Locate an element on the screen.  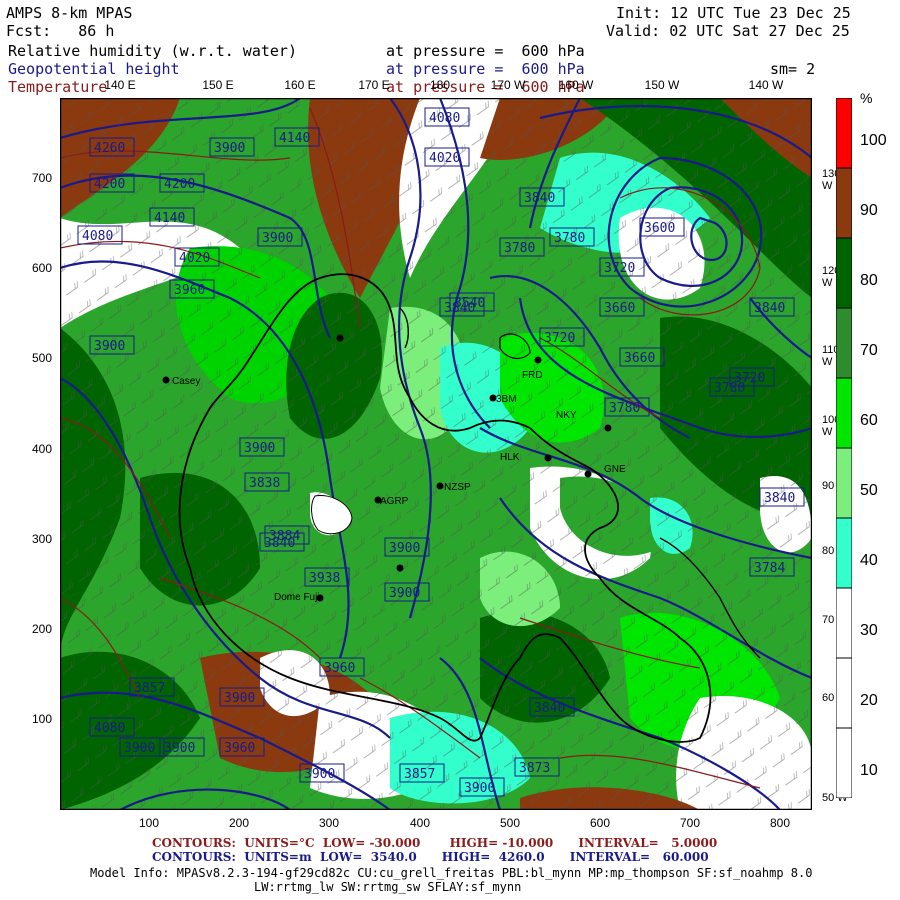
longitude-top-label: 170 W is located at coordinates (508, 85).